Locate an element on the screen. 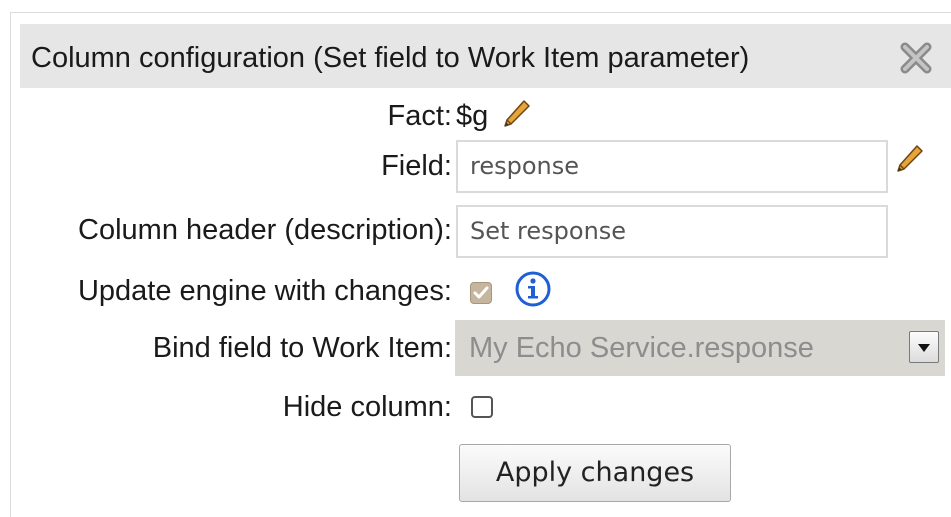 Image resolution: width=951 pixels, height=517 pixels. field-input: response is located at coordinates (672, 166).